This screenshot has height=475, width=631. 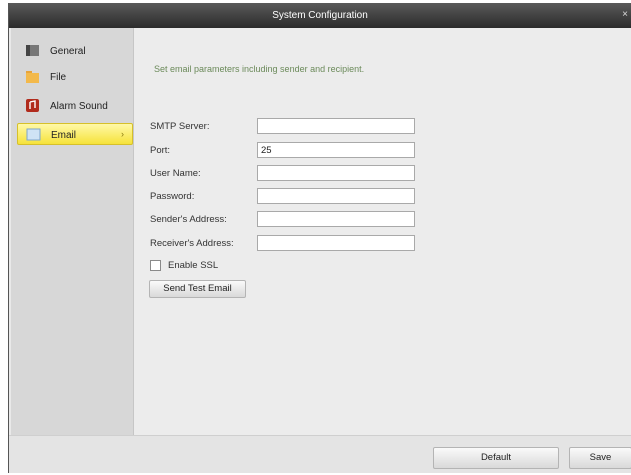 I want to click on general-icon, so click(x=32, y=50).